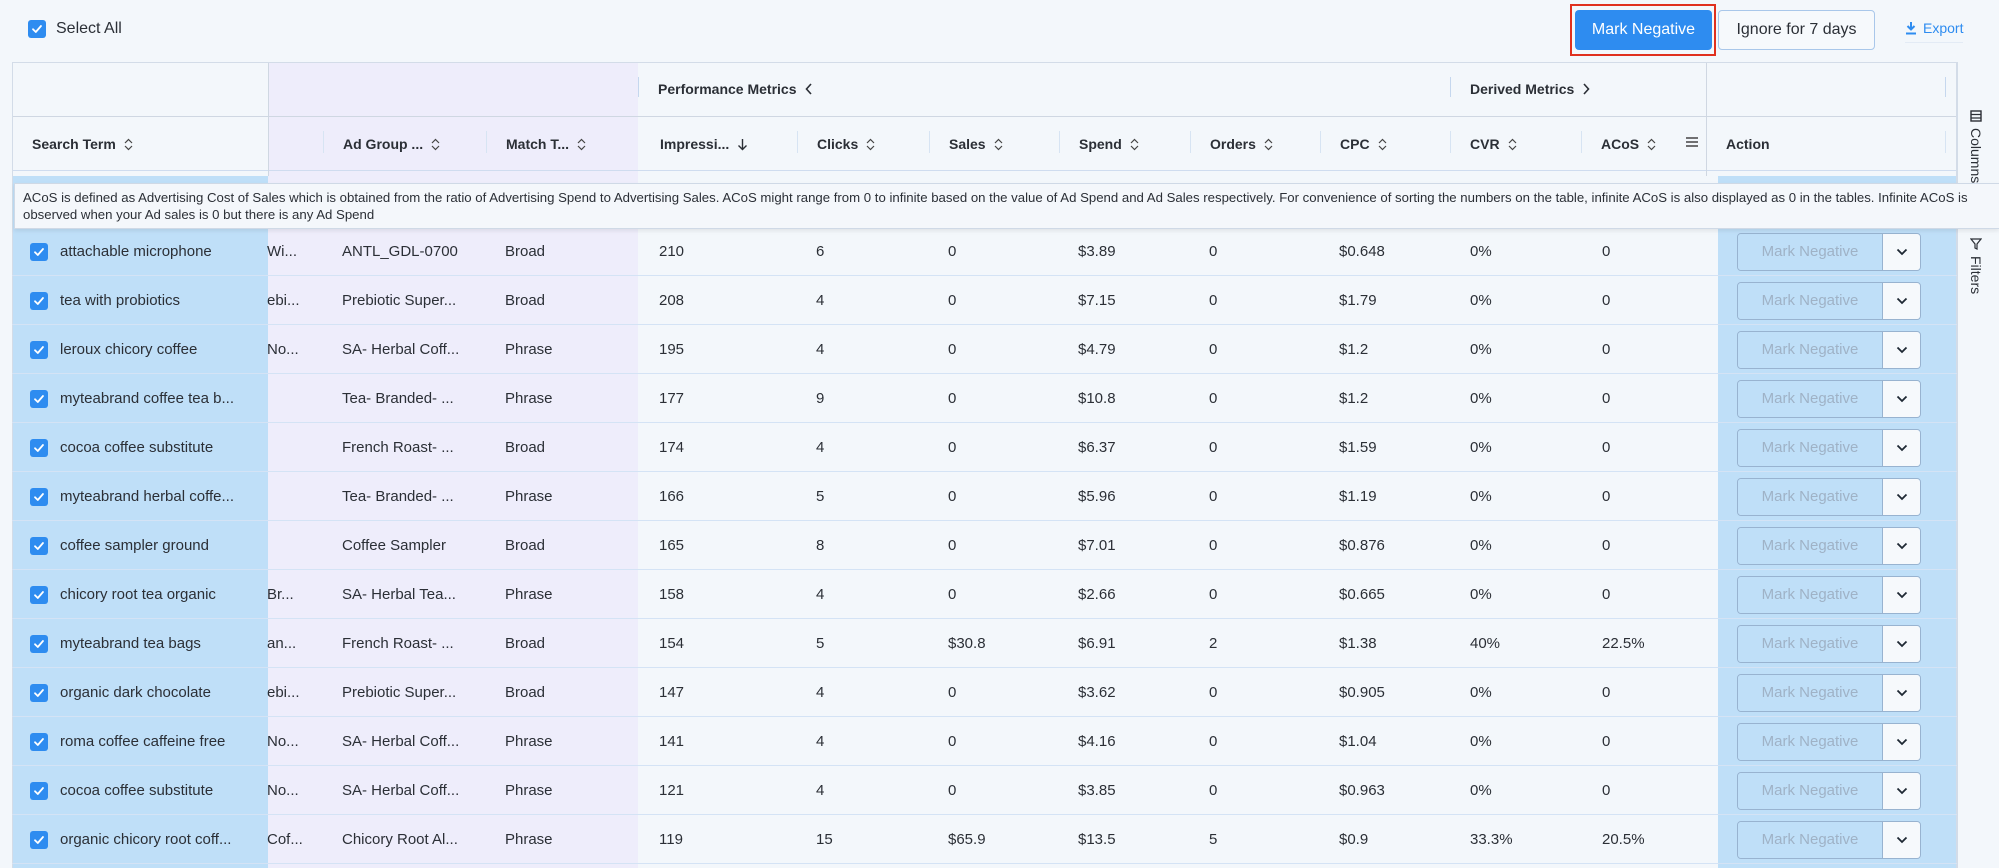  Describe the element at coordinates (82, 144) in the screenshot. I see `column-header-search-term: Search Term` at that location.